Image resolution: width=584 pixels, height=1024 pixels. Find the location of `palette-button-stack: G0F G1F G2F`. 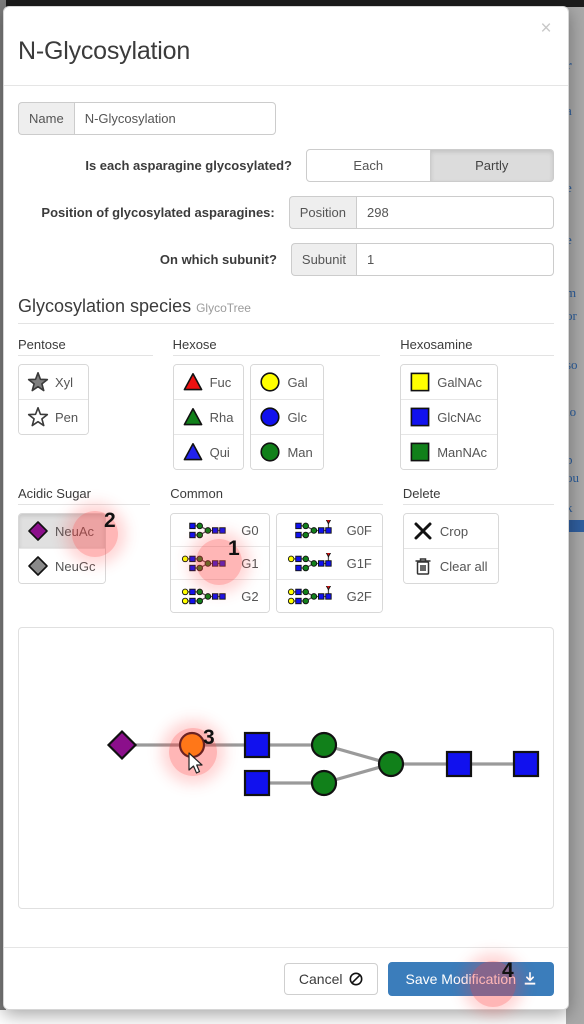

palette-button-stack: G0F G1F G2F is located at coordinates (329, 563).